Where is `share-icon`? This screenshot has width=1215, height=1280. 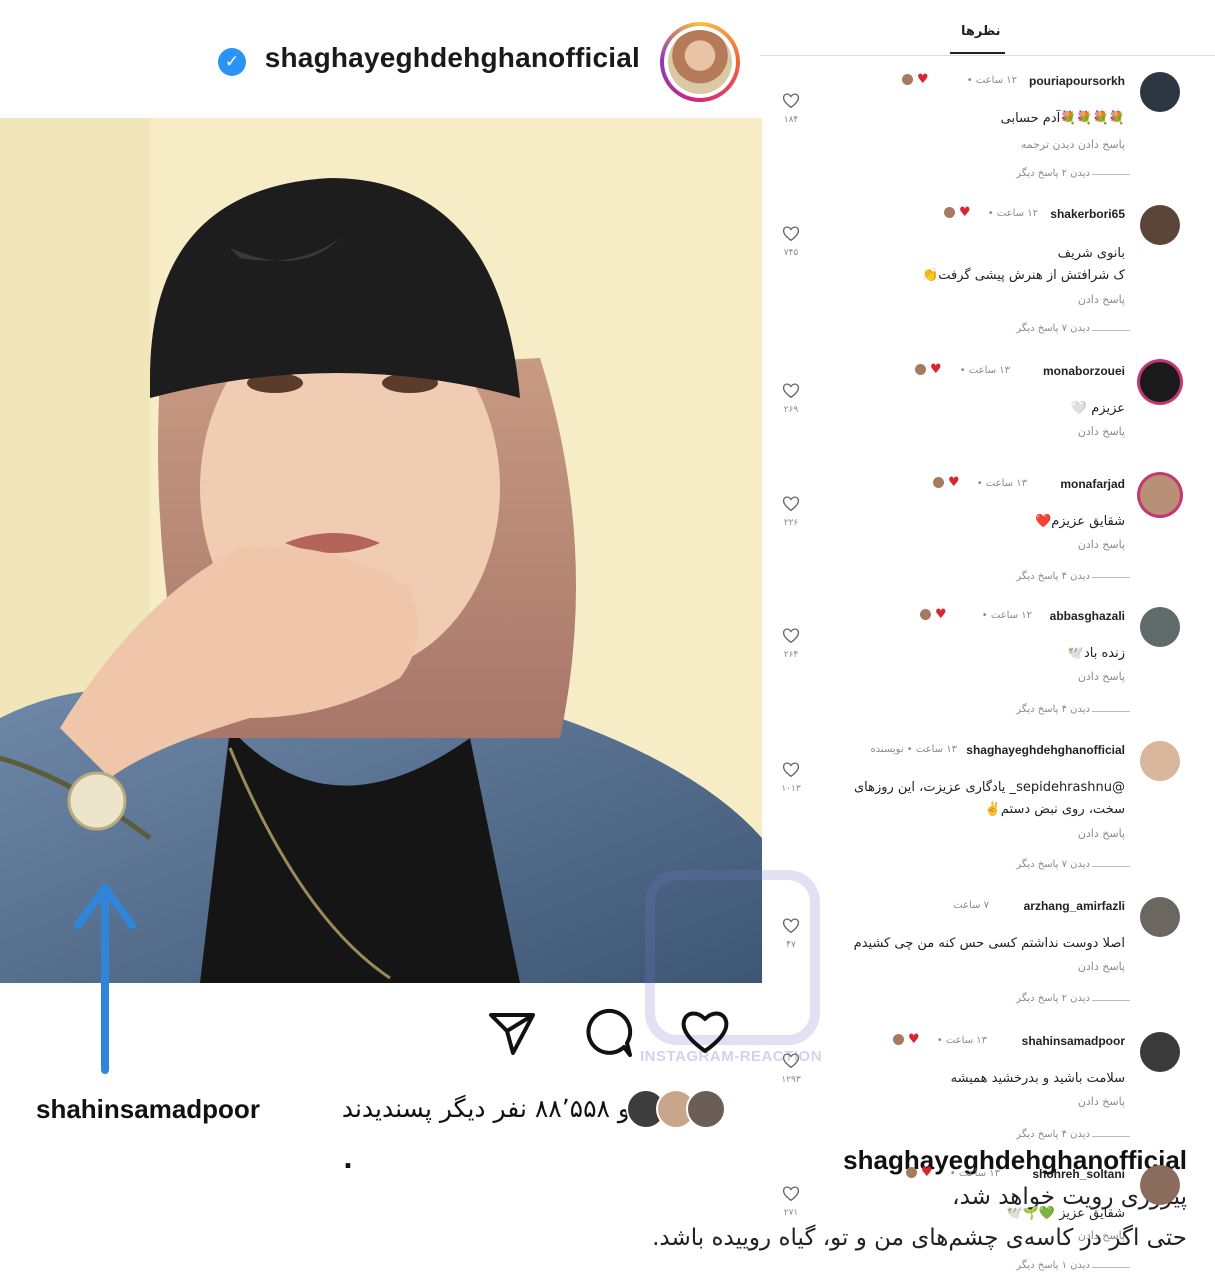 share-icon is located at coordinates (512, 1032).